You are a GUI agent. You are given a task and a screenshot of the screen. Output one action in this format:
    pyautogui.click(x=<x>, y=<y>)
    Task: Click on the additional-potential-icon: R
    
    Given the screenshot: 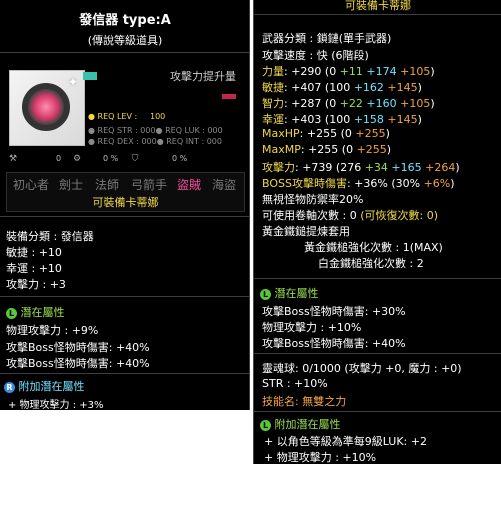 What is the action you would take?
    pyautogui.click(x=9, y=387)
    